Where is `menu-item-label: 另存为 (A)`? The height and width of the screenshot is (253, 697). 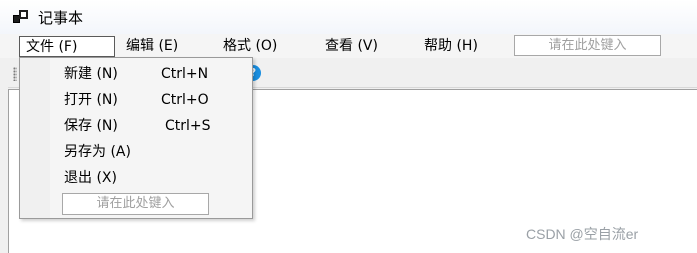
menu-item-label: 另存为 (A) is located at coordinates (97, 152).